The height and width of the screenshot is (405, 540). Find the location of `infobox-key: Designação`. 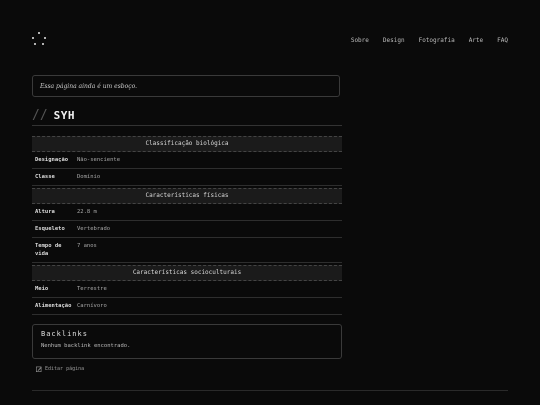

infobox-key: Designação is located at coordinates (52, 160).